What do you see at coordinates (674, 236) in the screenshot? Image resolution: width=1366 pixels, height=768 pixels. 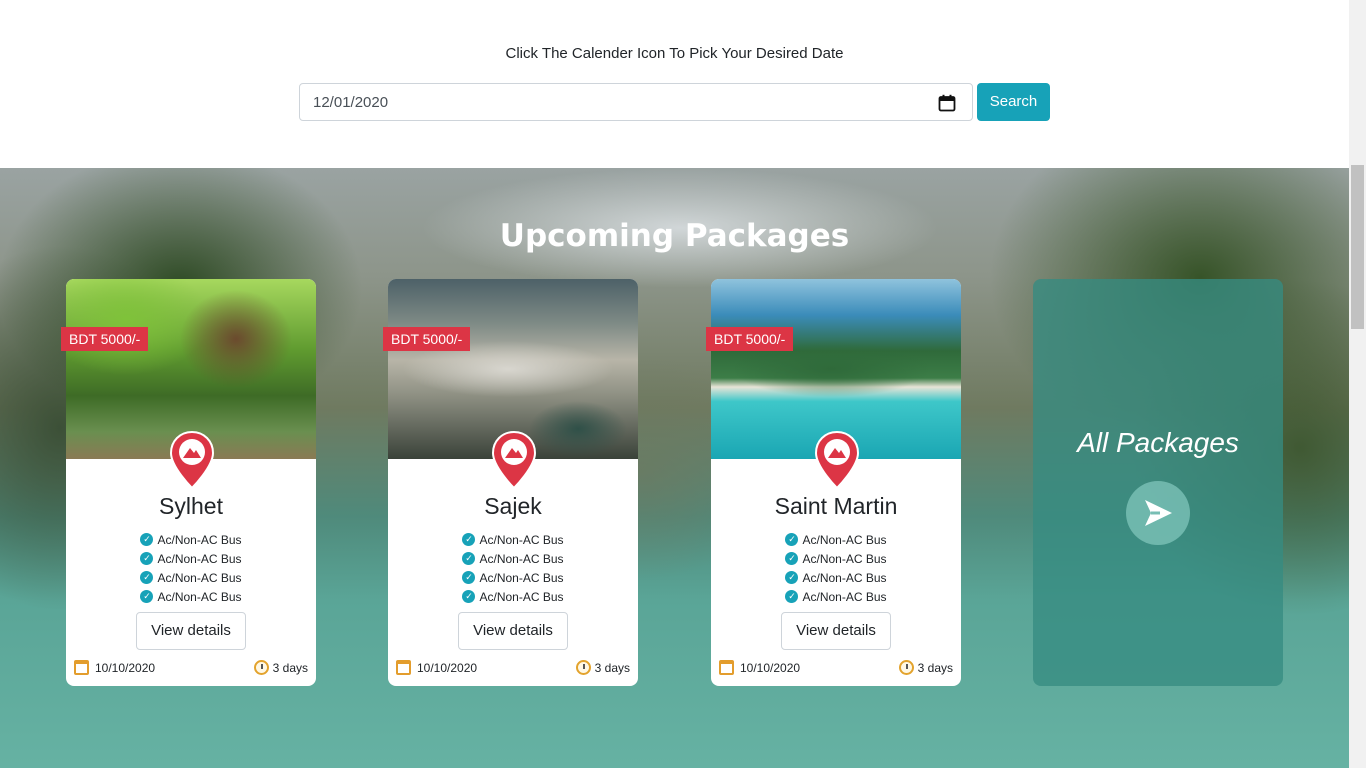 I see `section-title: Upcoming Packages` at bounding box center [674, 236].